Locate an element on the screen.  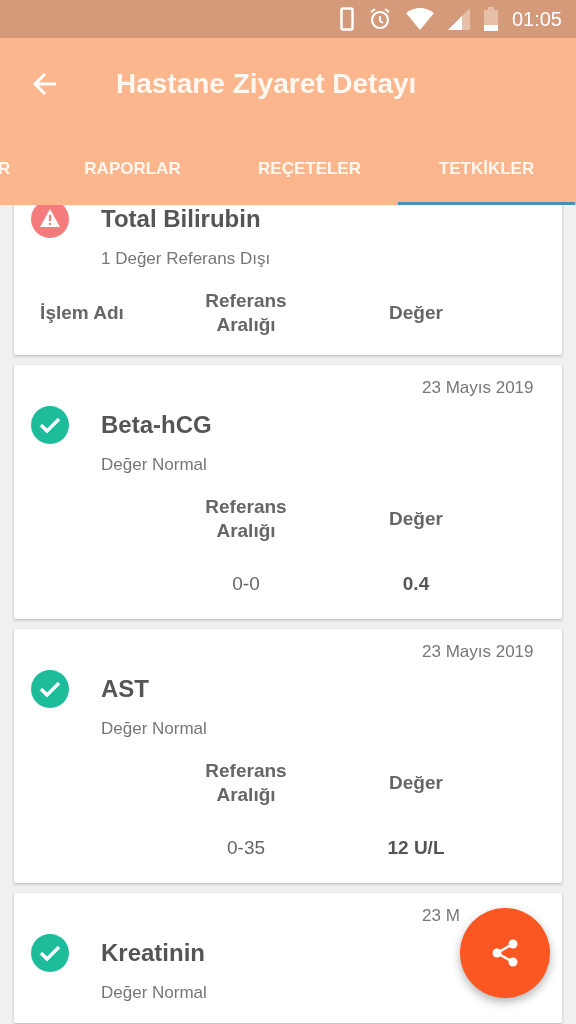
test-title: AST is located at coordinates (125, 689).